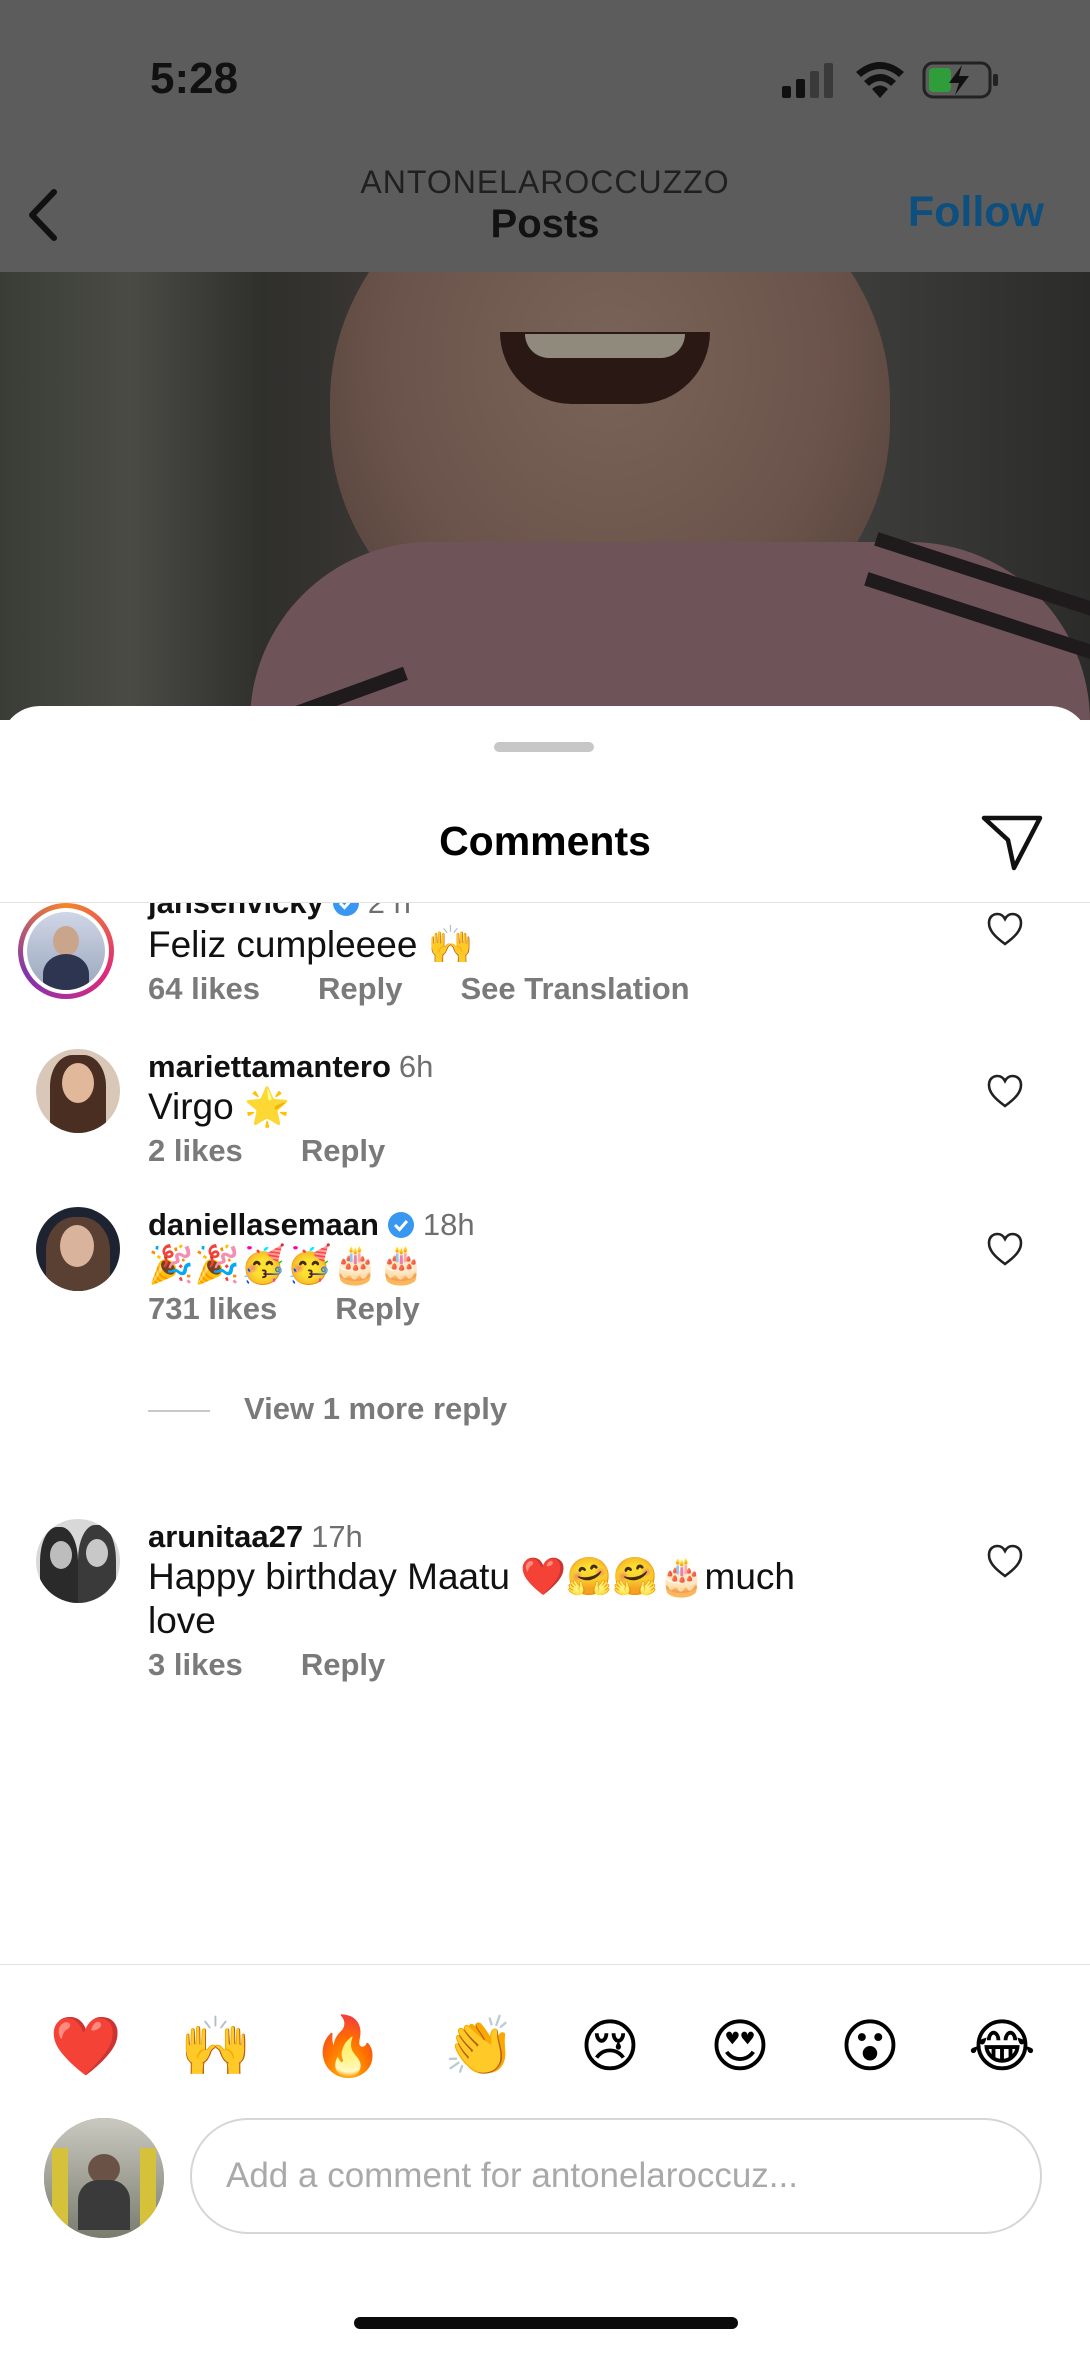  What do you see at coordinates (389, 911) in the screenshot?
I see `comment-time: 2 h` at bounding box center [389, 911].